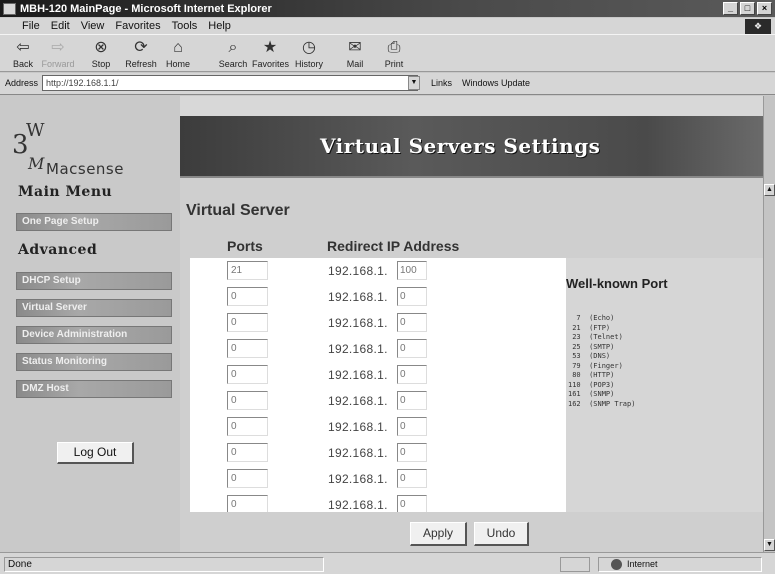 The width and height of the screenshot is (775, 574). I want to click on page-banner: Virtual Servers Settings, so click(471, 147).